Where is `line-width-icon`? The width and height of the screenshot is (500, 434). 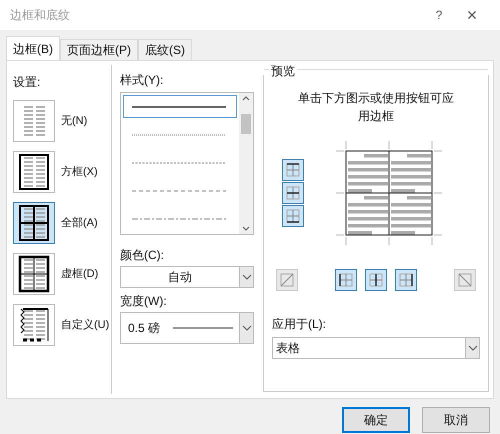
line-width-icon is located at coordinates (203, 328).